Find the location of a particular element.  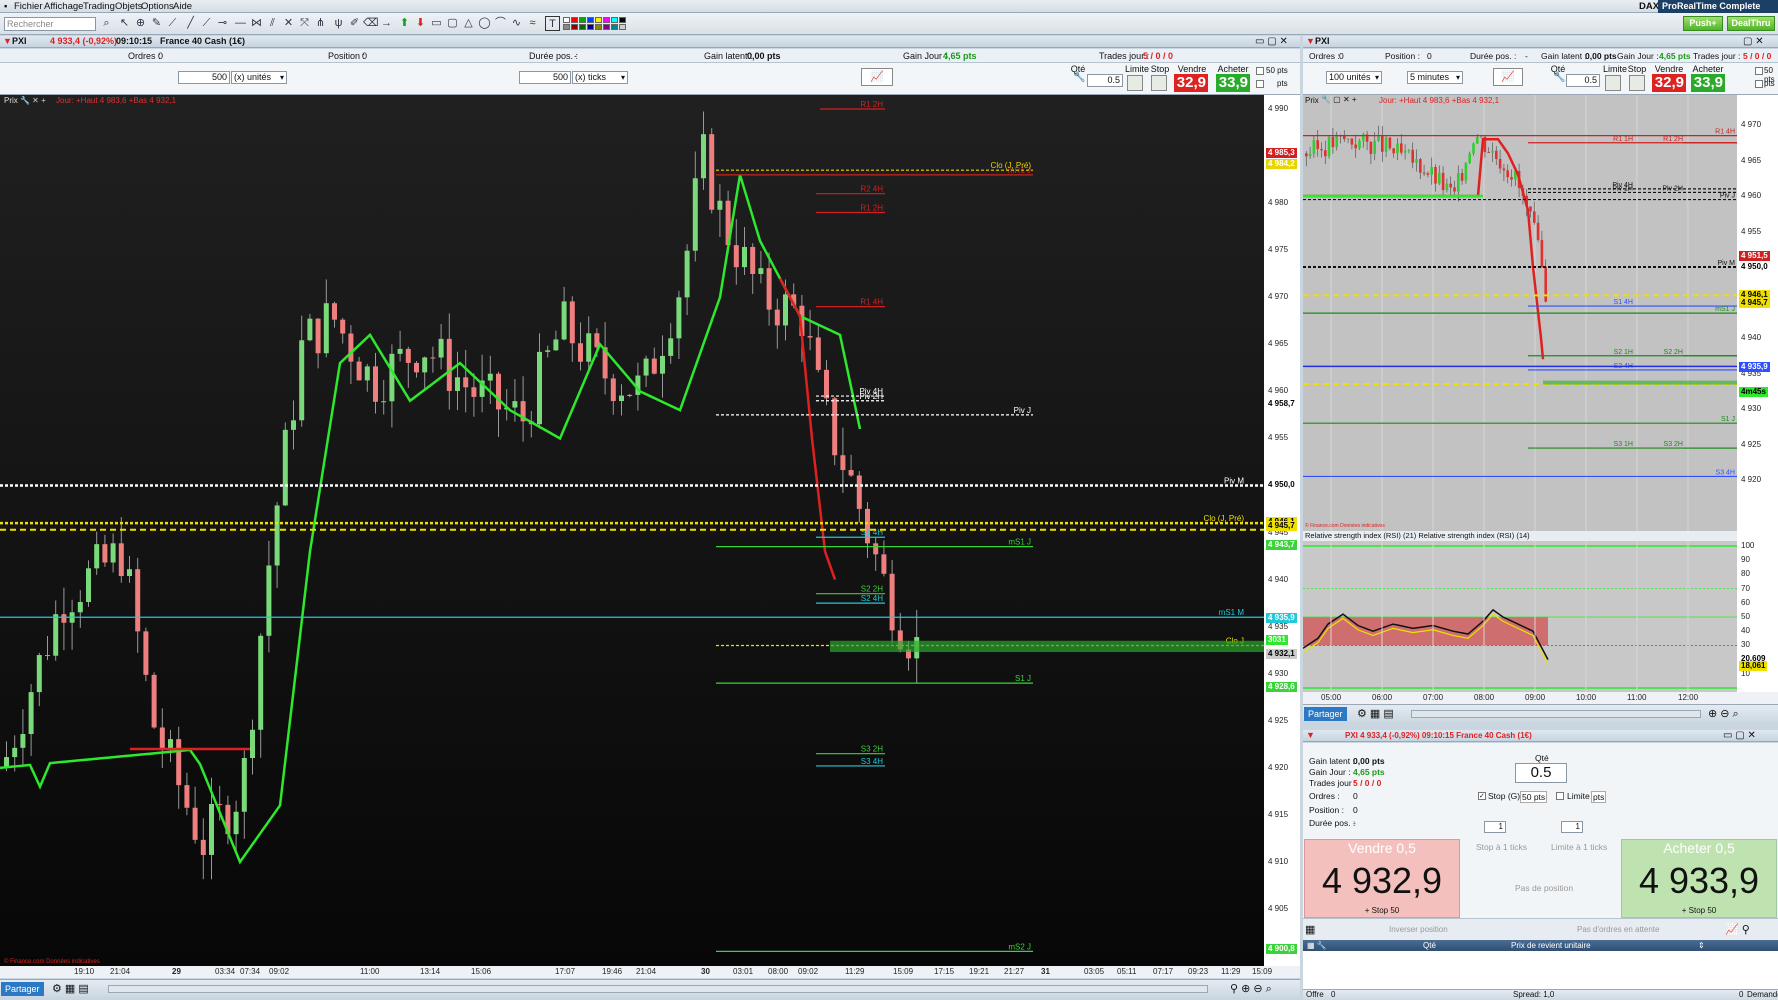

arrow-down-icon: ⬇ is located at coordinates (420, 23).